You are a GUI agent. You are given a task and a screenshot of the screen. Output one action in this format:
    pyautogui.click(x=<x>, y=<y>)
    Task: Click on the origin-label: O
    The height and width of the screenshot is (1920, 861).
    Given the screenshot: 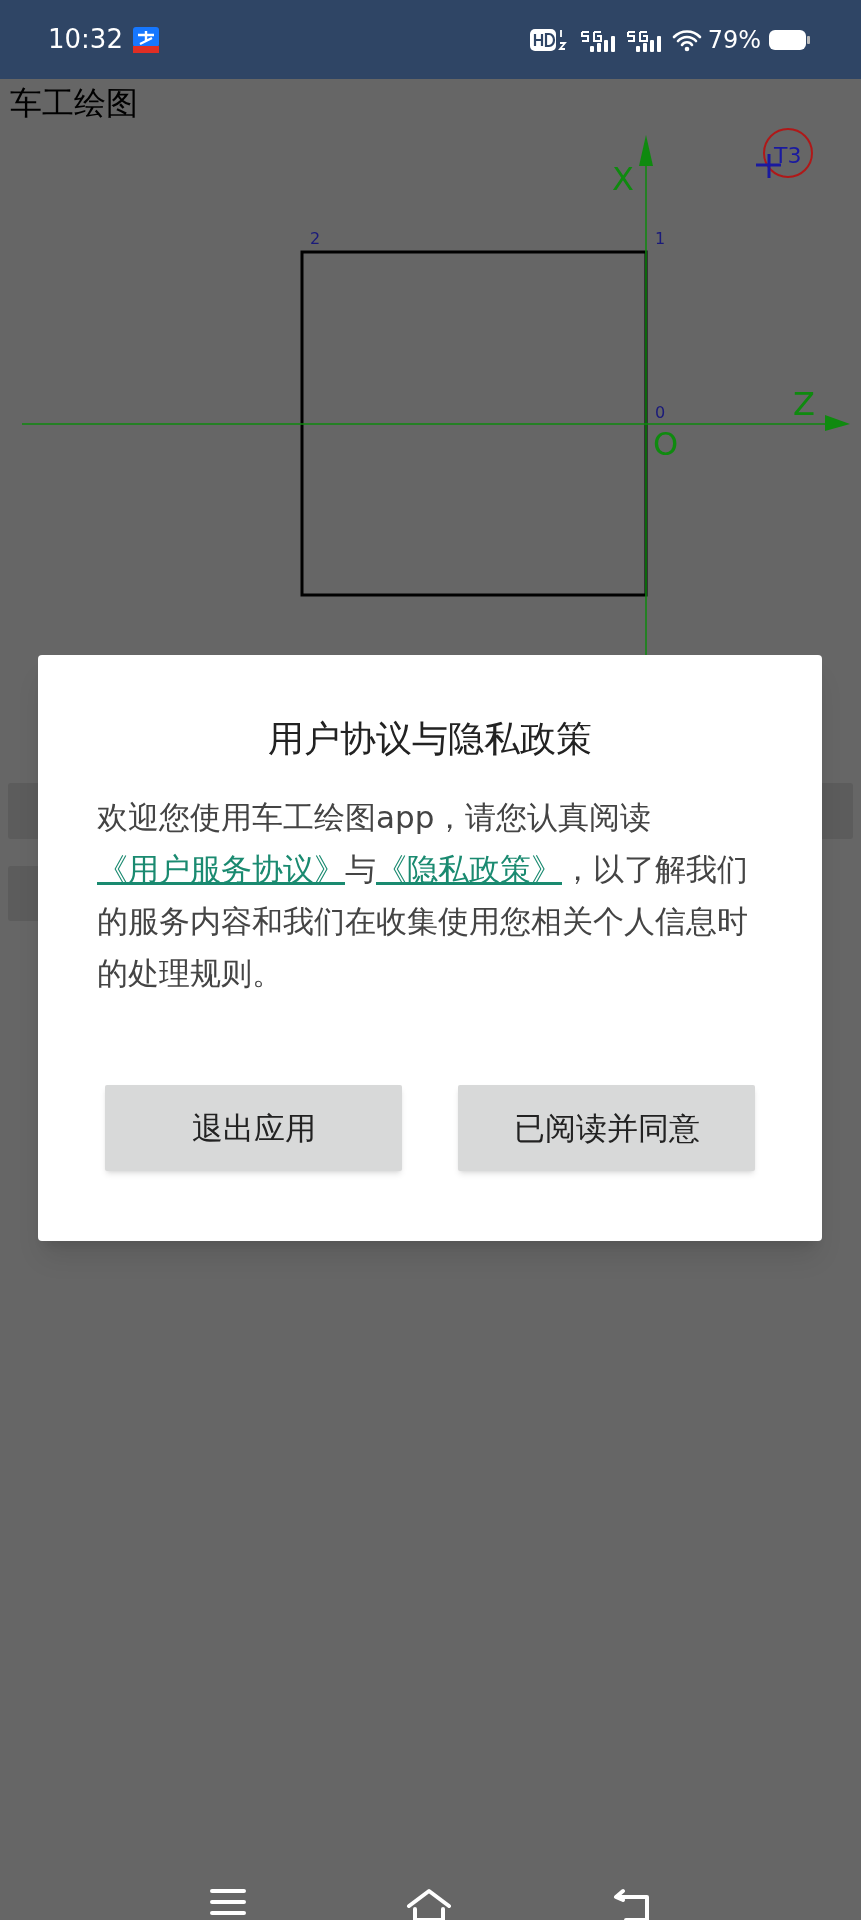 What is the action you would take?
    pyautogui.click(x=666, y=444)
    